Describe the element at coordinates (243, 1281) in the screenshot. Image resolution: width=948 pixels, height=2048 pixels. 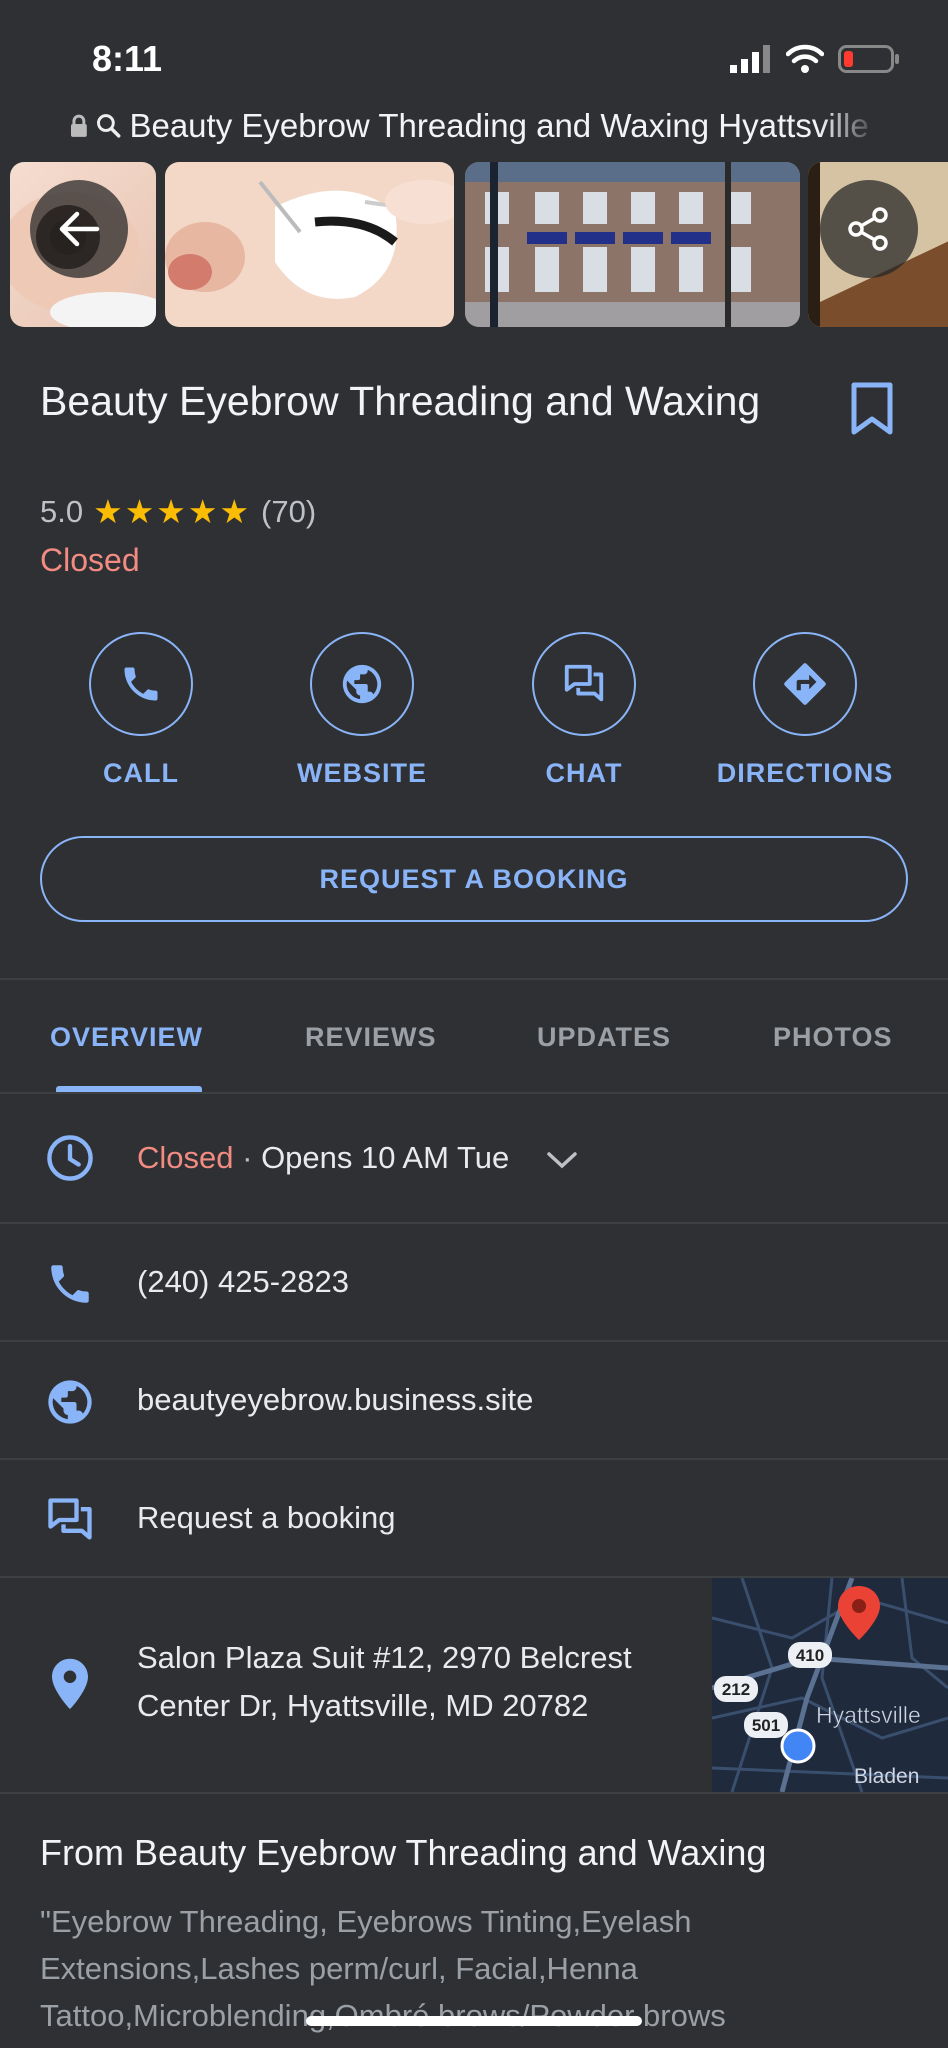
I see `phone-number: (240) 425-2823` at that location.